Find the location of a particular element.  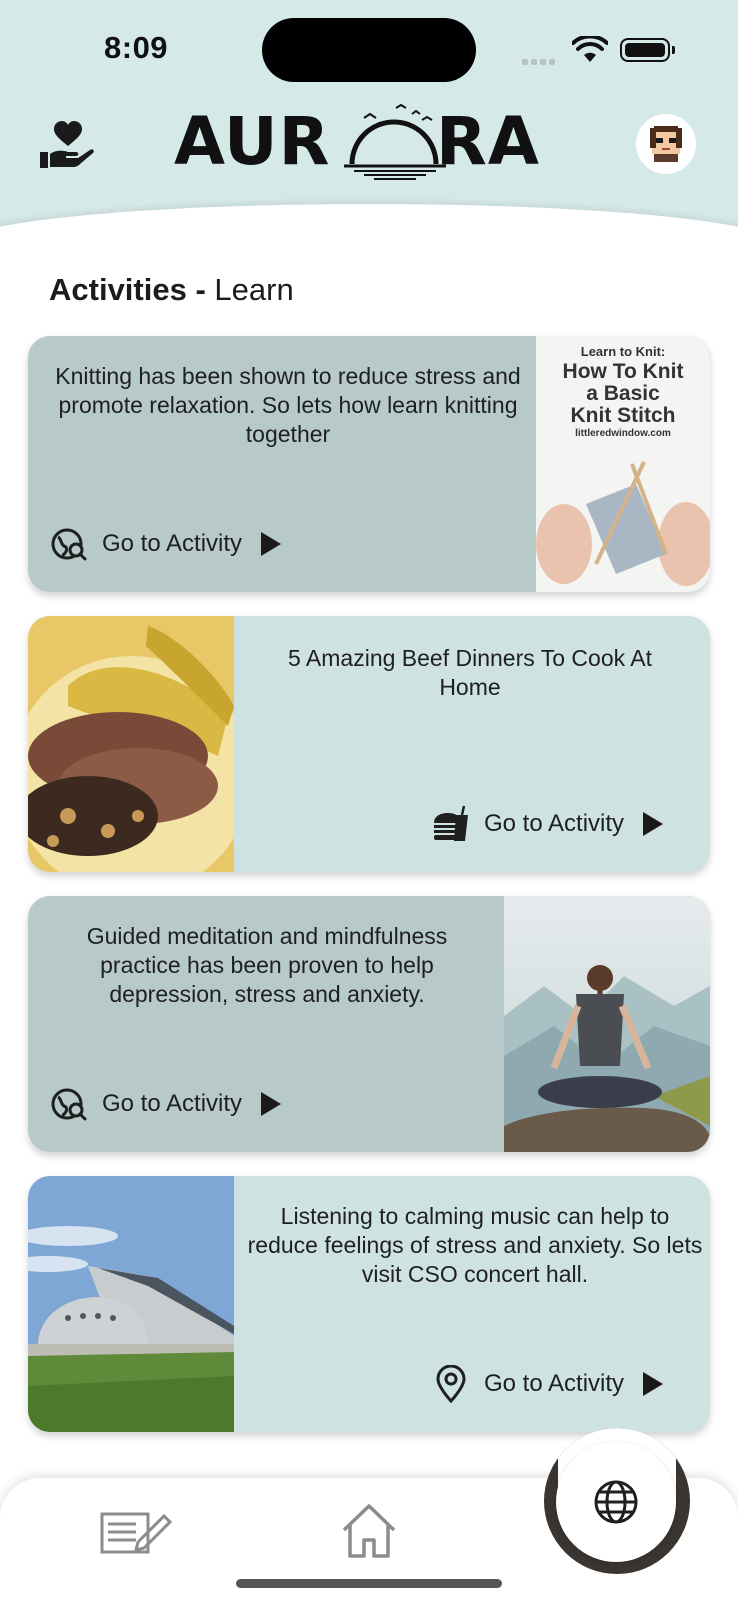

battery-icon is located at coordinates (647, 50).